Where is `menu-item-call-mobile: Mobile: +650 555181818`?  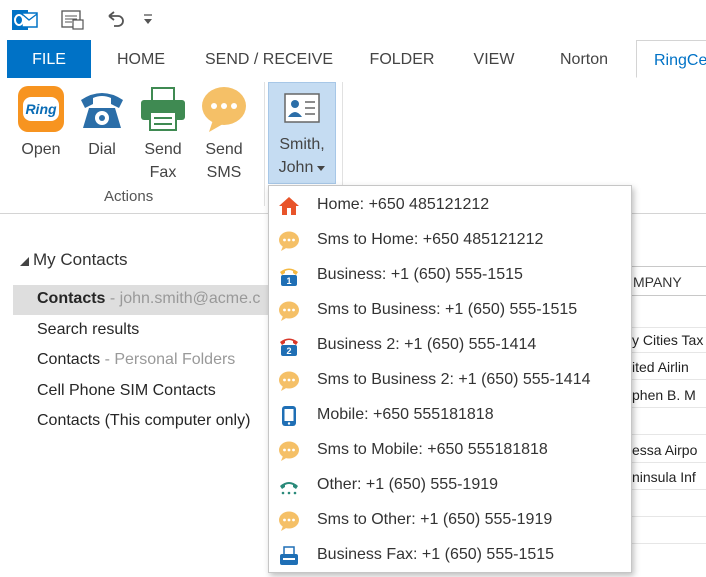 menu-item-call-mobile: Mobile: +650 555181818 is located at coordinates (450, 415).